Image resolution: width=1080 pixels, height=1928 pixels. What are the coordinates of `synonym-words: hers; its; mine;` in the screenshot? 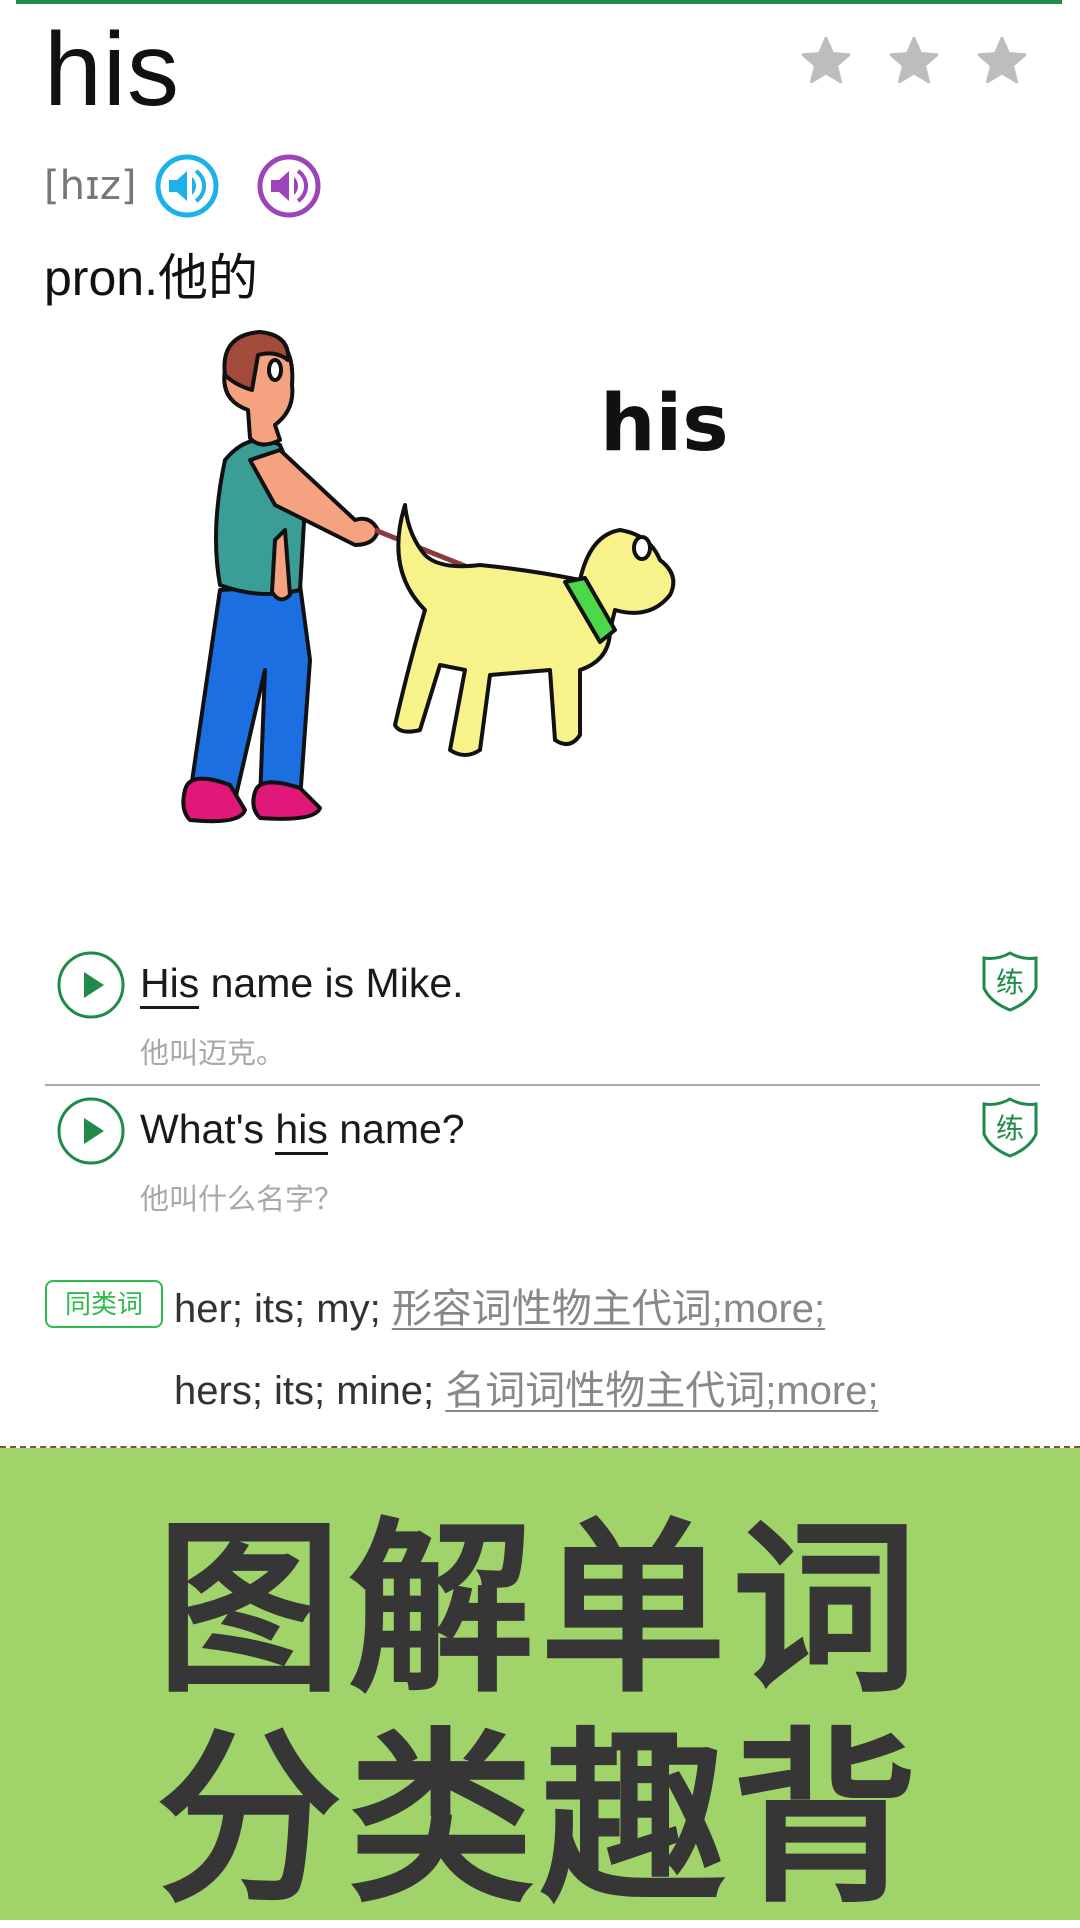 It's located at (310, 1391).